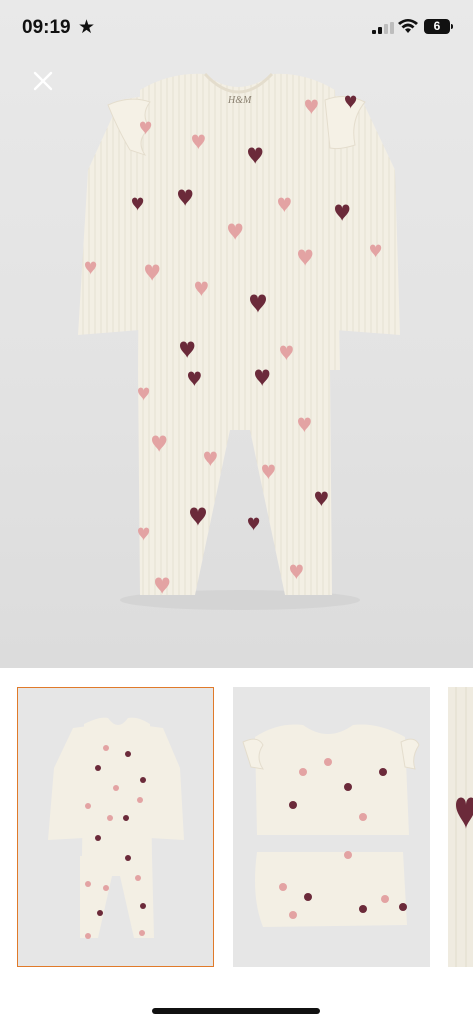  I want to click on thumbnail-image-closeup, so click(460, 827).